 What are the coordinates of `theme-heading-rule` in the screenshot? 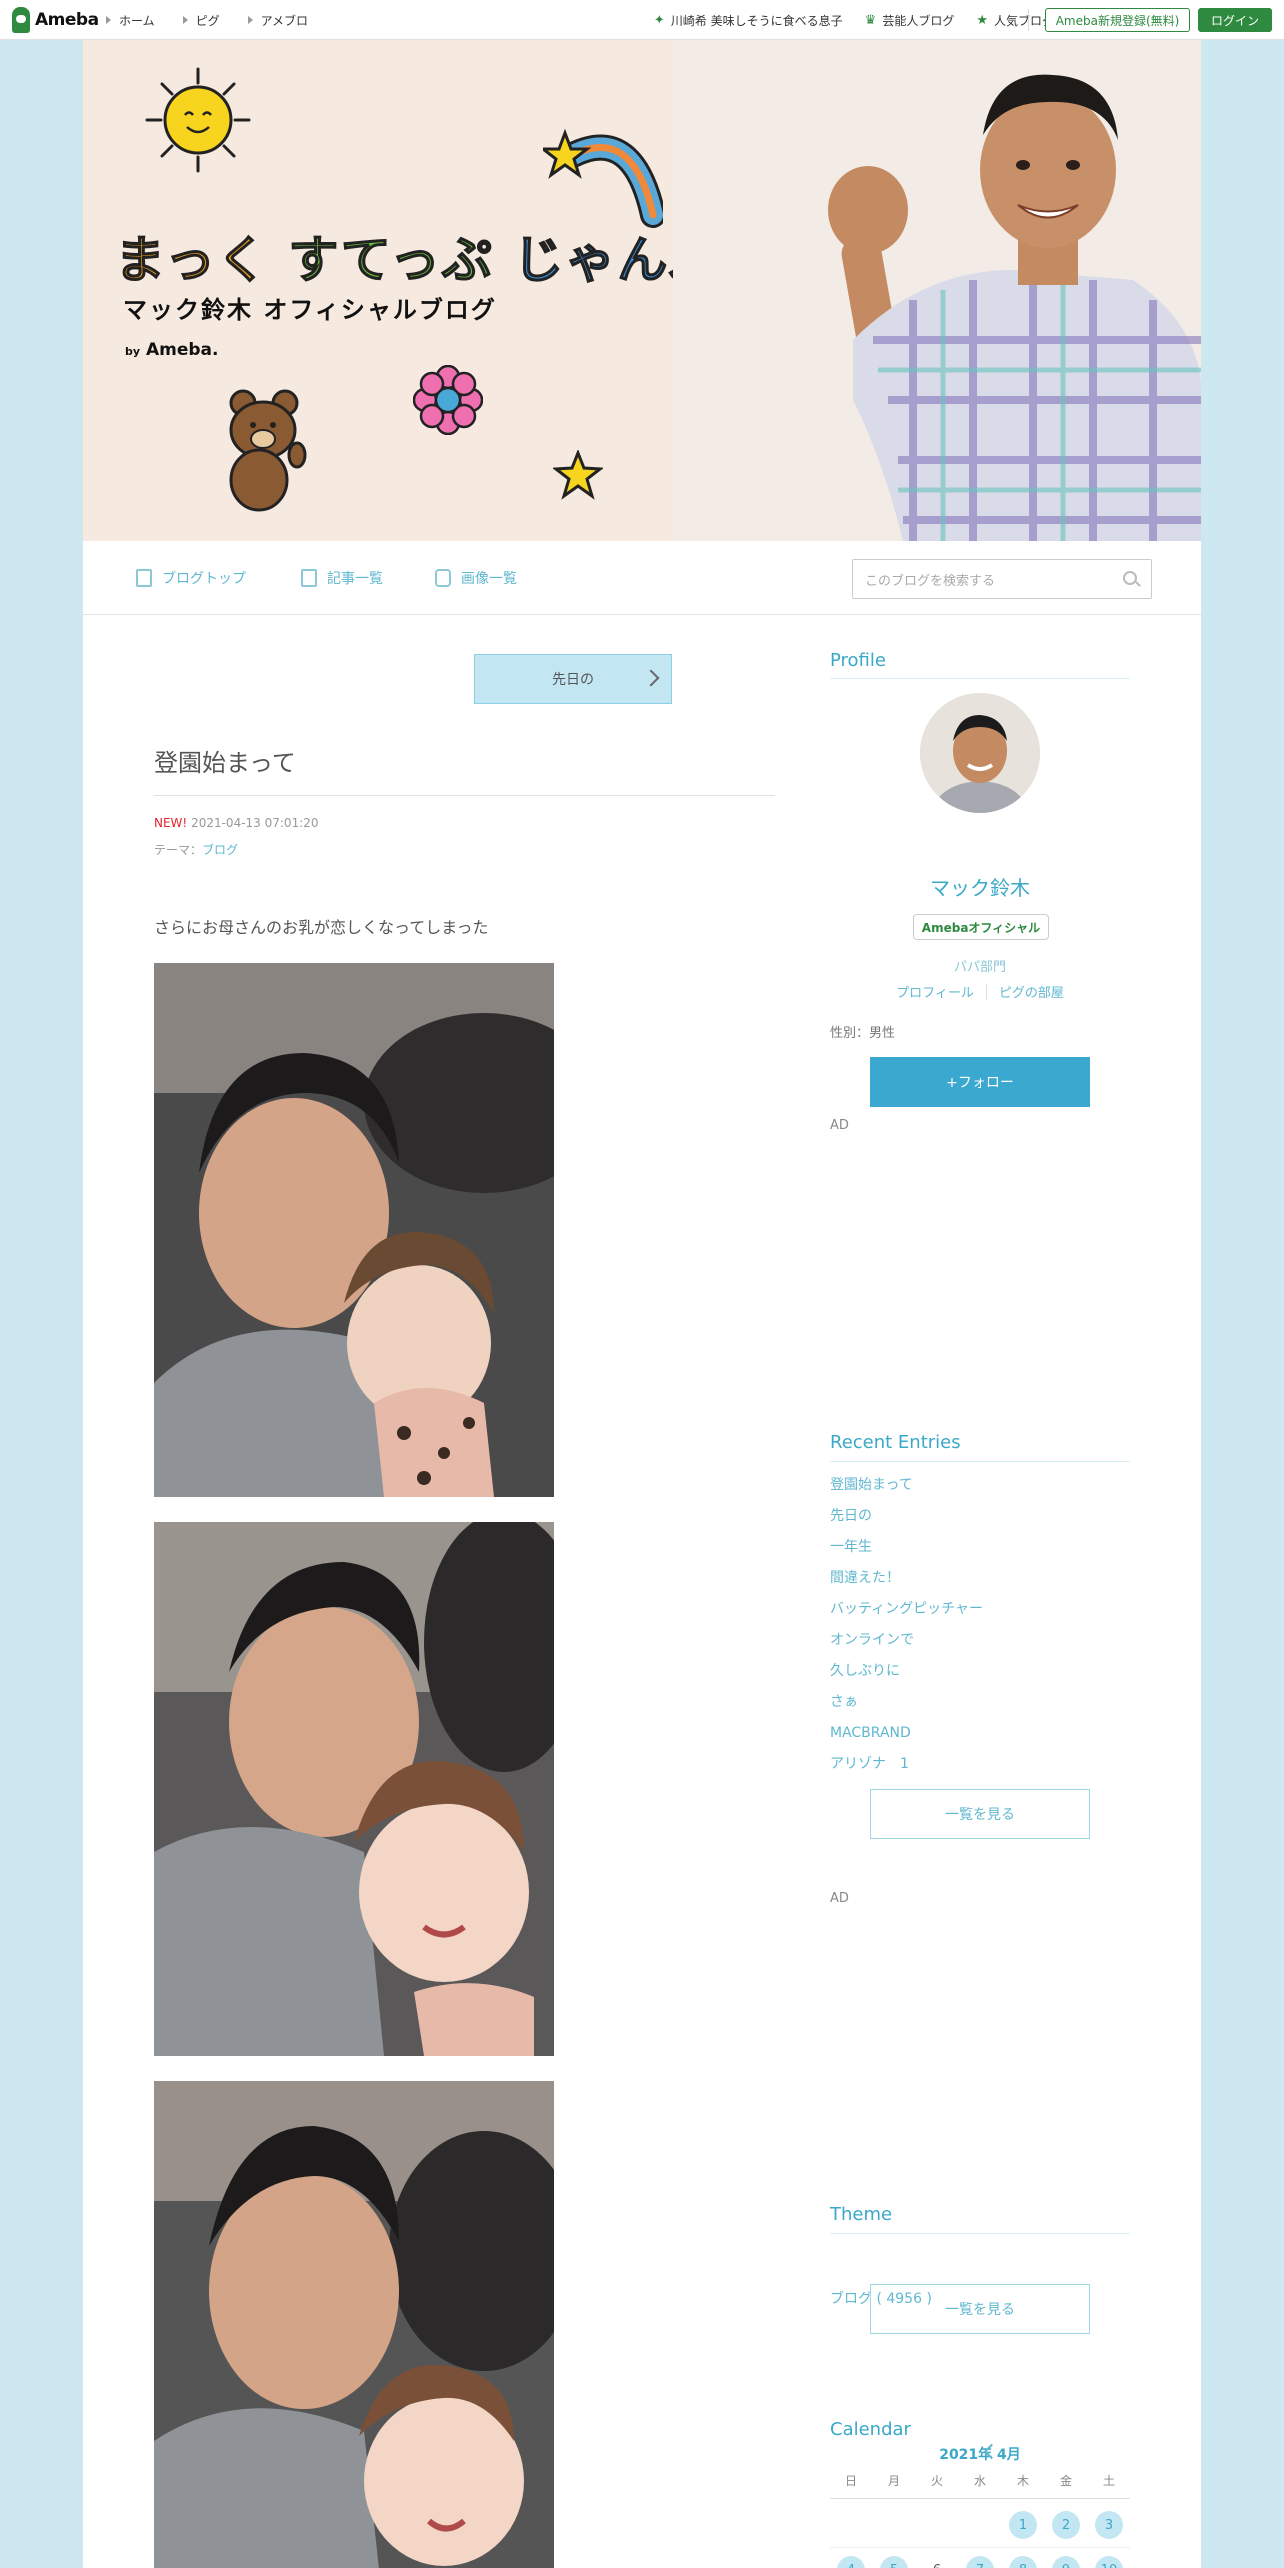 It's located at (980, 2233).